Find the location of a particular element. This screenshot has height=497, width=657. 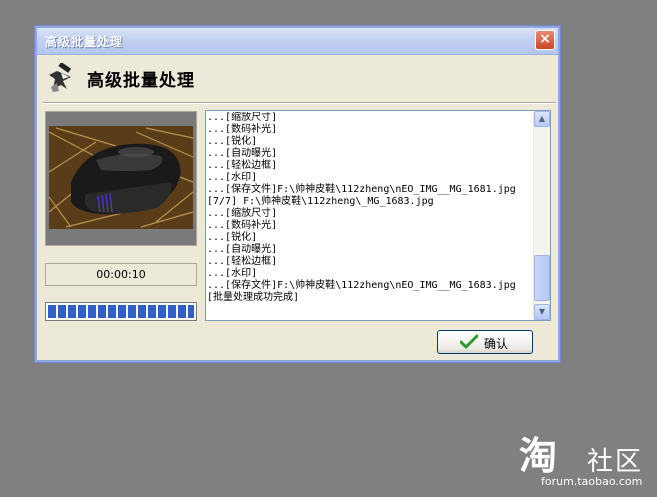

preview-image is located at coordinates (121, 178).